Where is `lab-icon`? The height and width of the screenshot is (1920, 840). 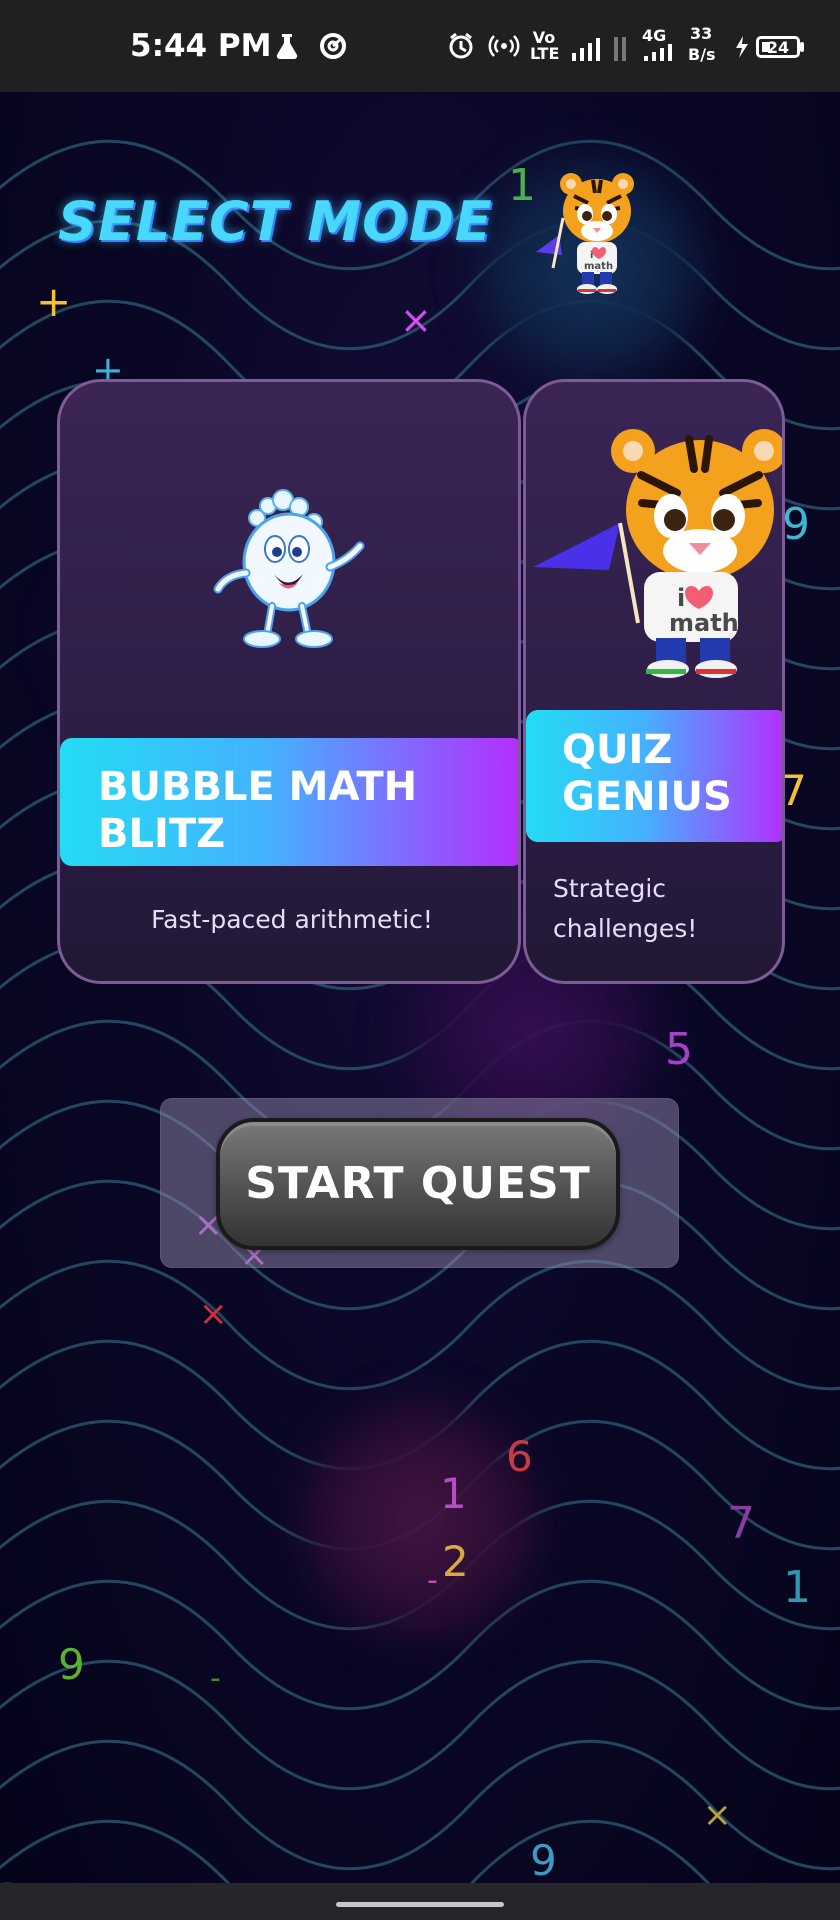
lab-icon is located at coordinates (287, 47).